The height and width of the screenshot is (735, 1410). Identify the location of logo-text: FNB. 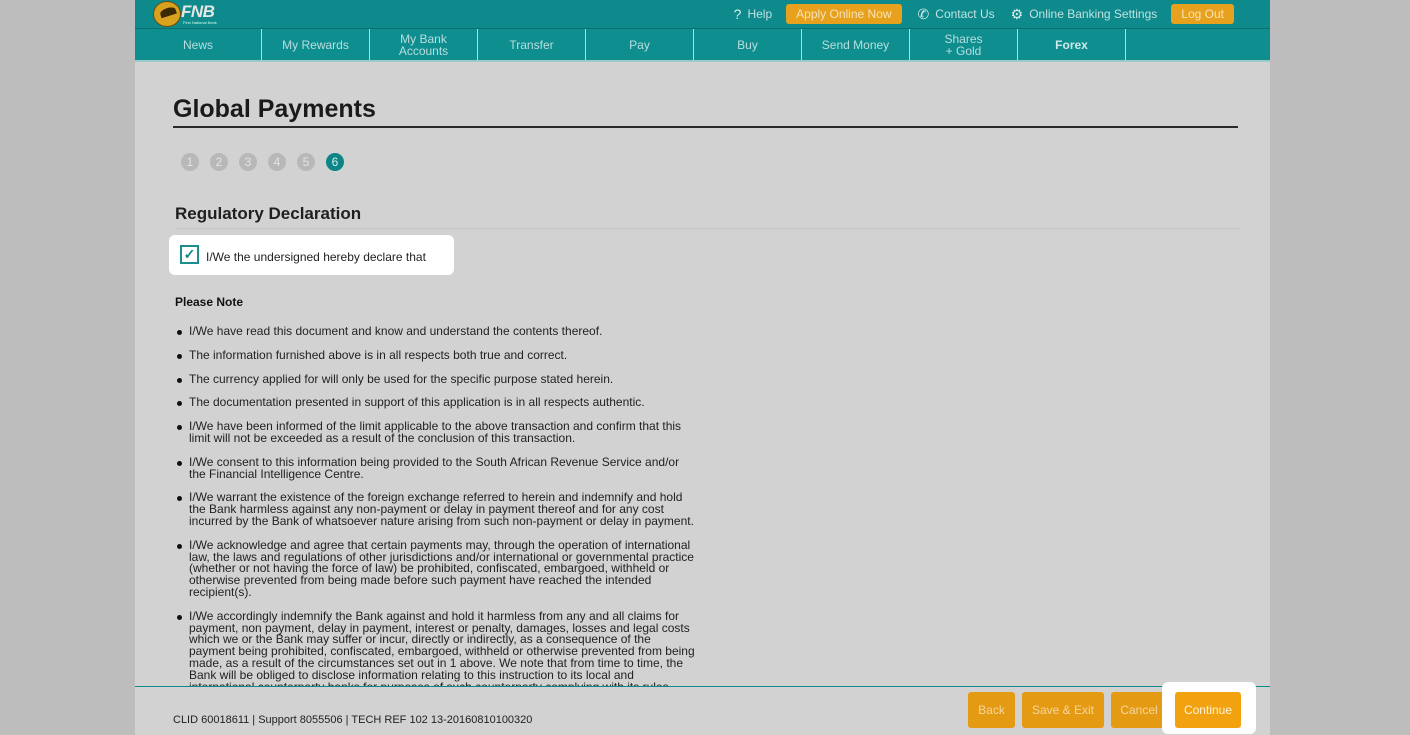
(198, 11).